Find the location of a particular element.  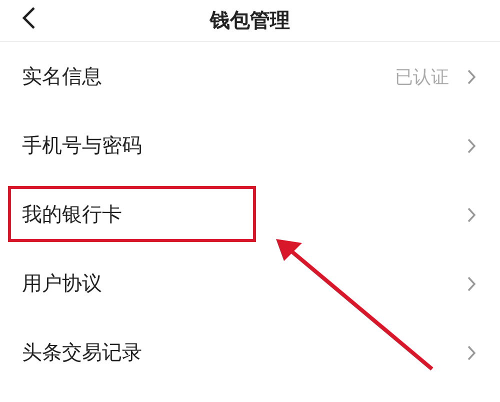

item-status: 已认证 is located at coordinates (422, 77).